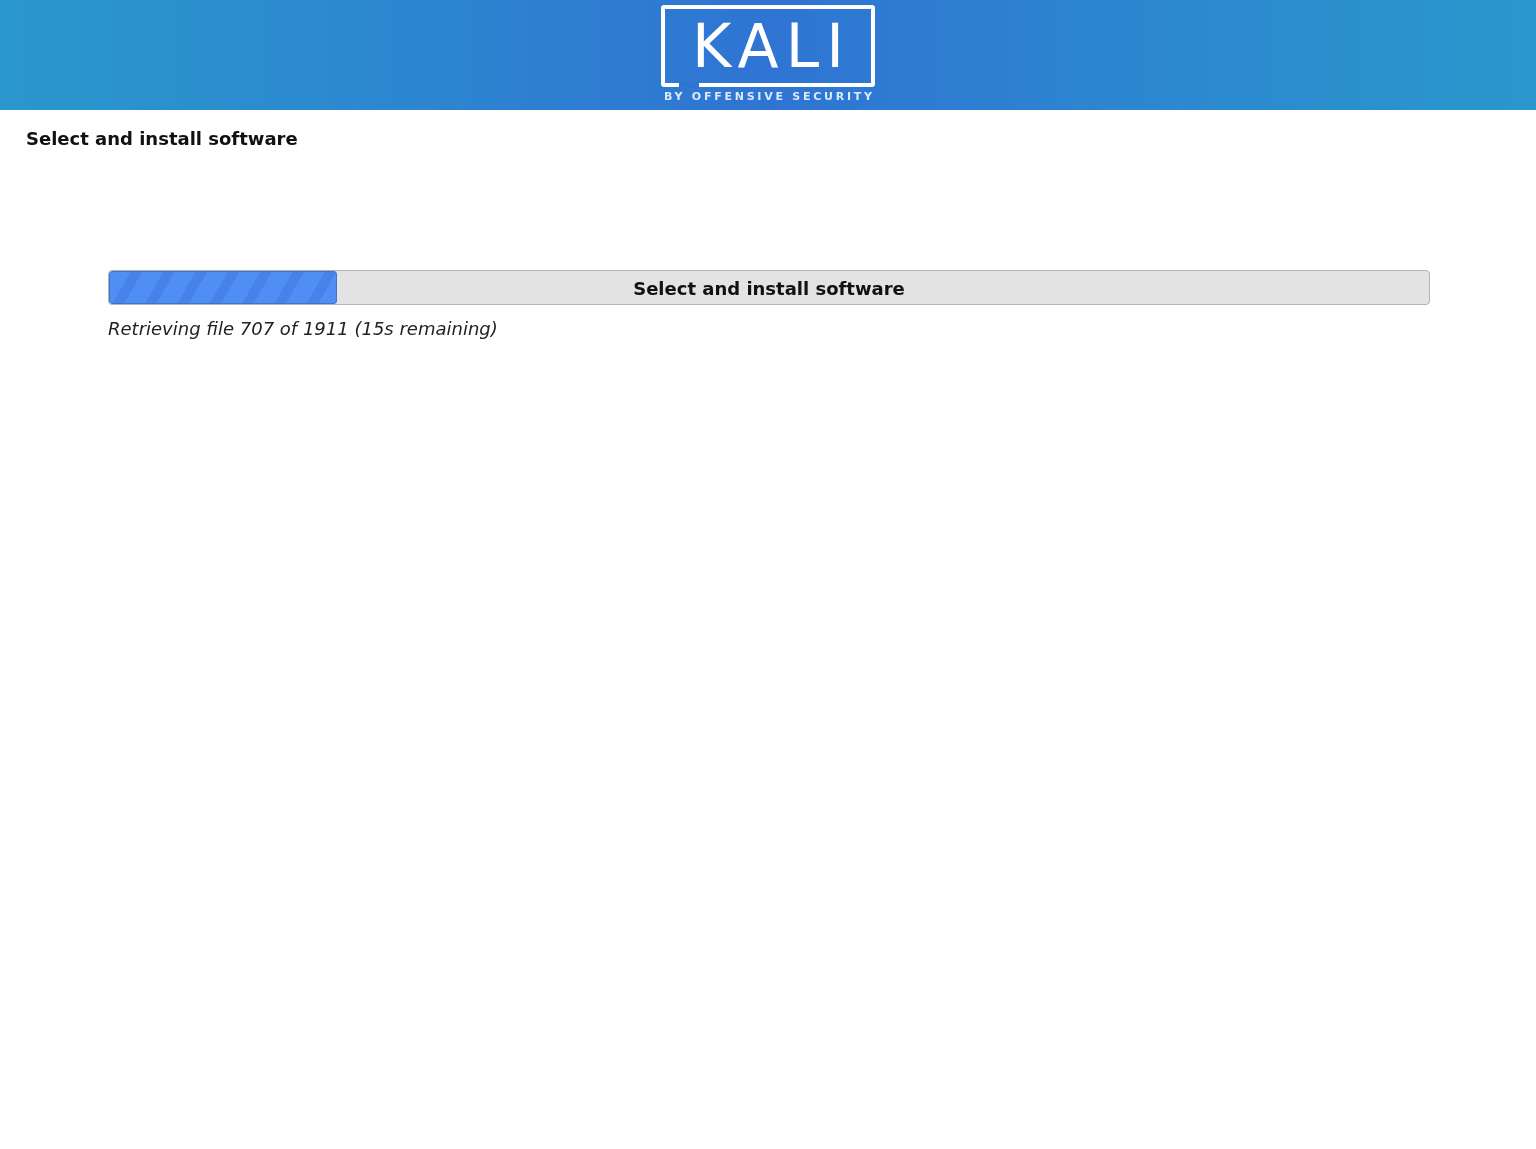 This screenshot has width=1536, height=1149. Describe the element at coordinates (771, 46) in the screenshot. I see `logo-wordmark: KALI` at that location.